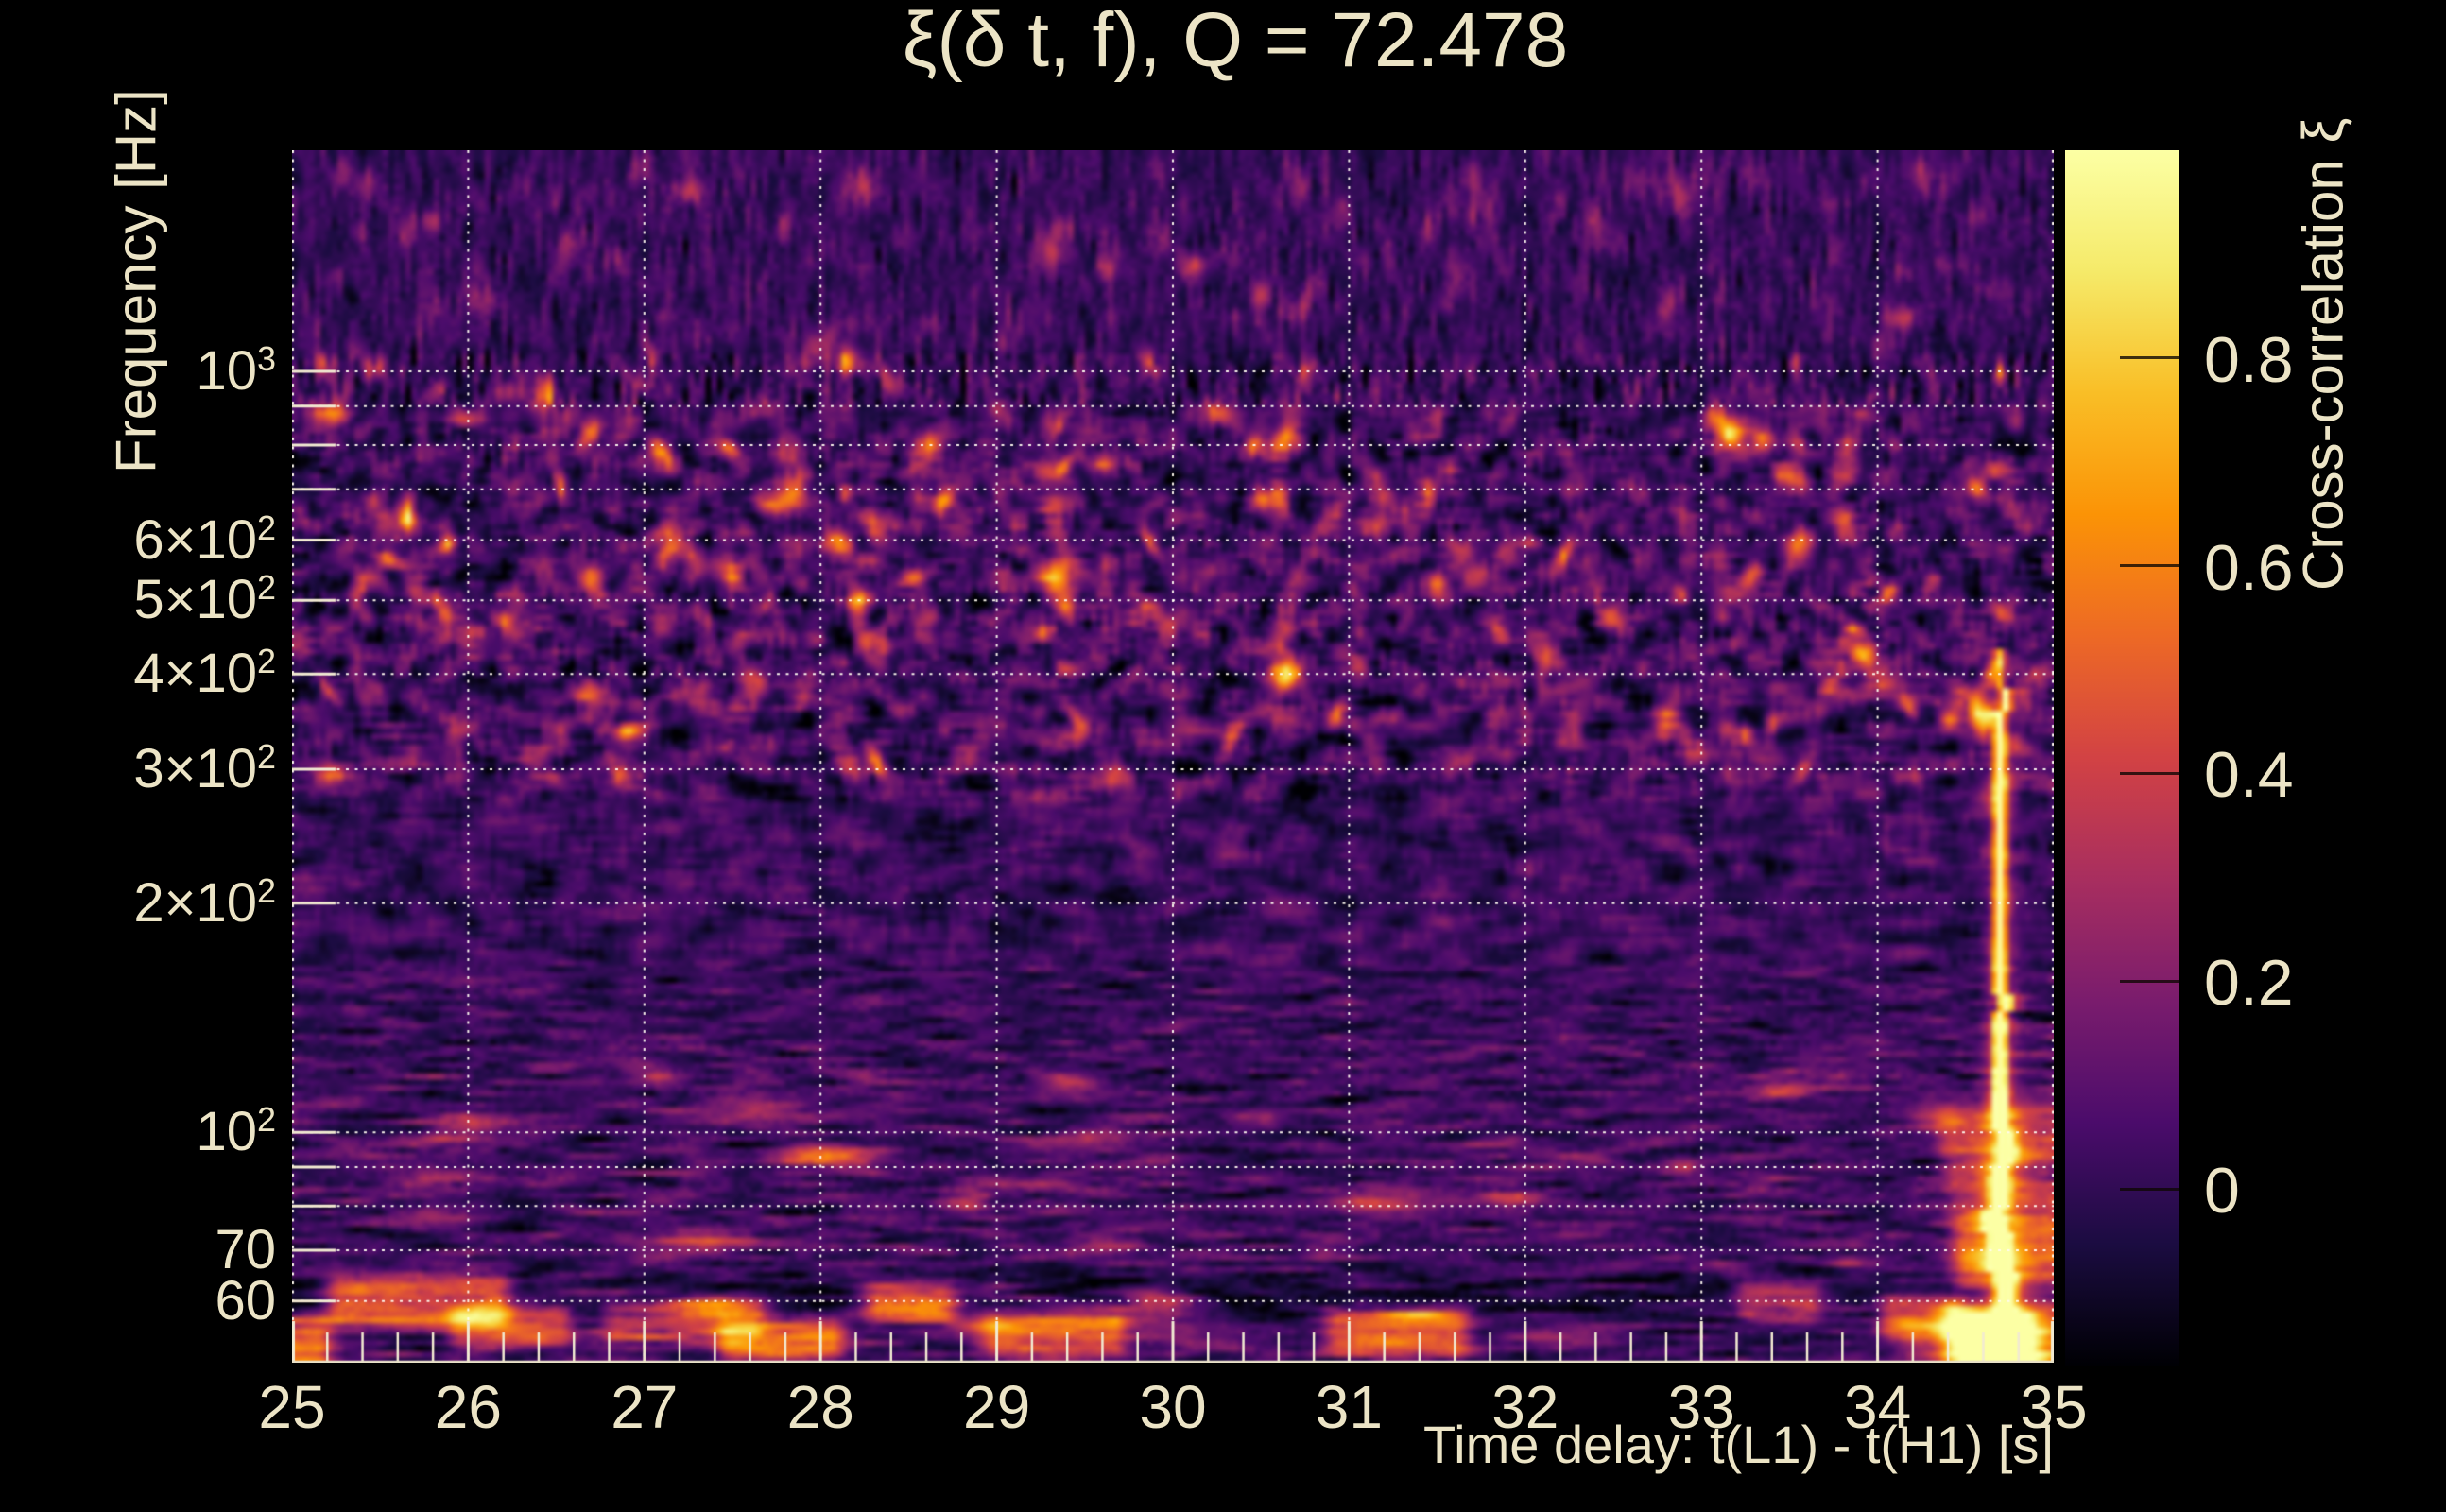  I want to click on frequency-axis-label: Frequency [Hz], so click(136, 281).